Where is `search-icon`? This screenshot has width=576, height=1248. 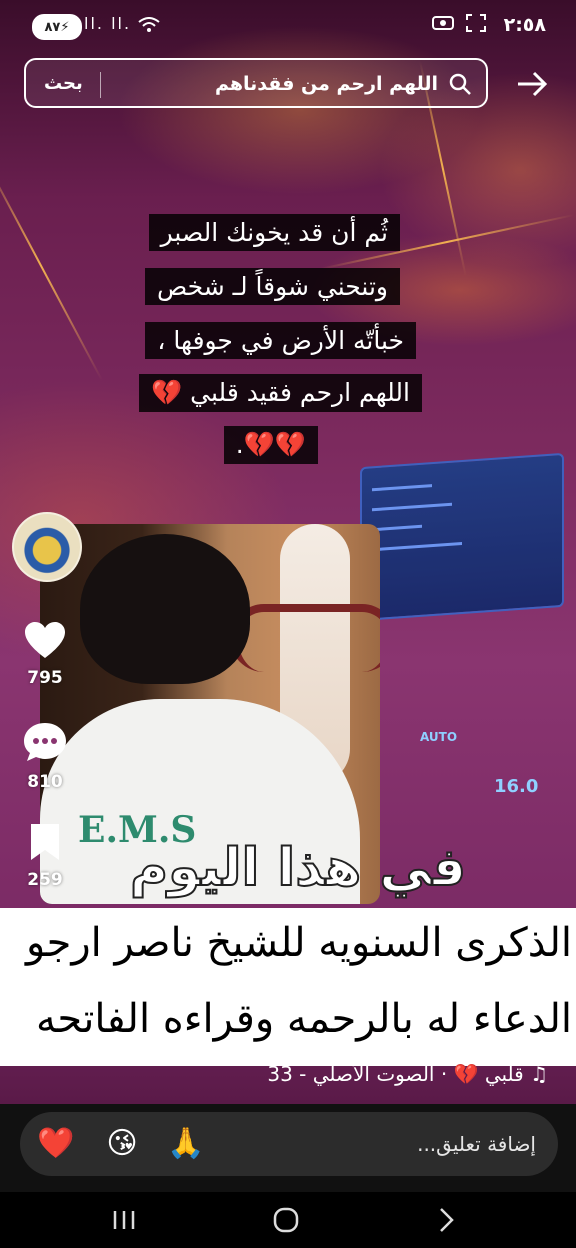
search-icon is located at coordinates (460, 84).